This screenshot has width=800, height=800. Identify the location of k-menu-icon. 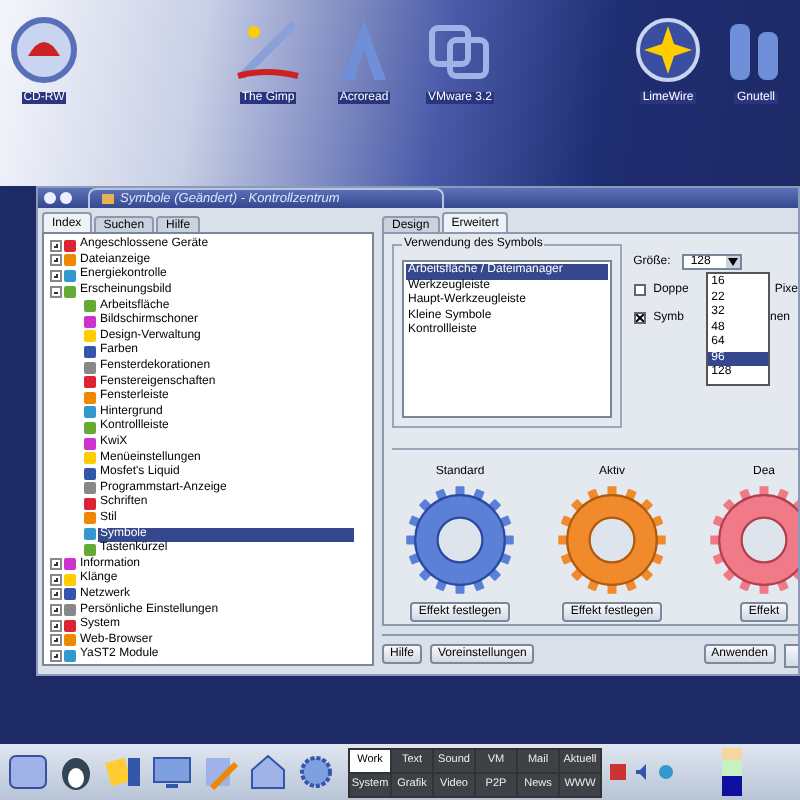
(28, 772).